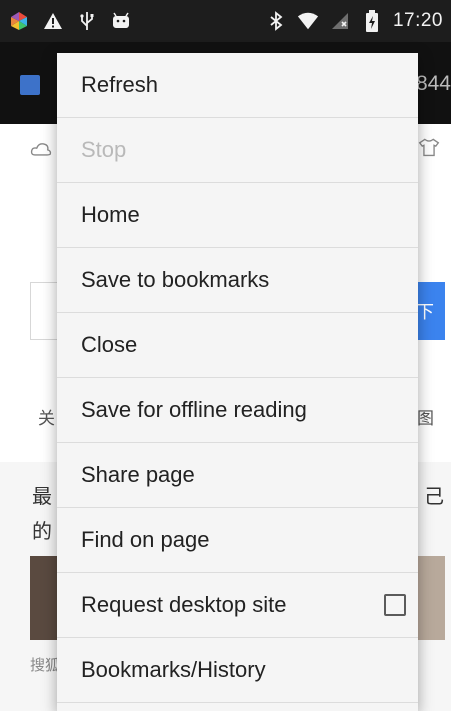 This screenshot has width=451, height=711. Describe the element at coordinates (194, 409) in the screenshot. I see `menu-item-label: Save for offline reading` at that location.